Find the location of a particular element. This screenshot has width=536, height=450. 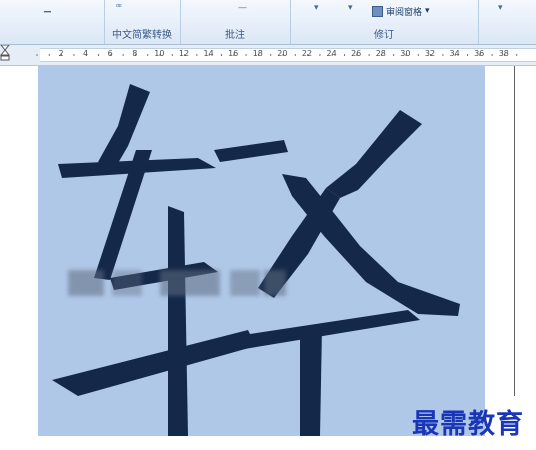

group-label-chinese: 中文简繁转换 is located at coordinates (142, 35).